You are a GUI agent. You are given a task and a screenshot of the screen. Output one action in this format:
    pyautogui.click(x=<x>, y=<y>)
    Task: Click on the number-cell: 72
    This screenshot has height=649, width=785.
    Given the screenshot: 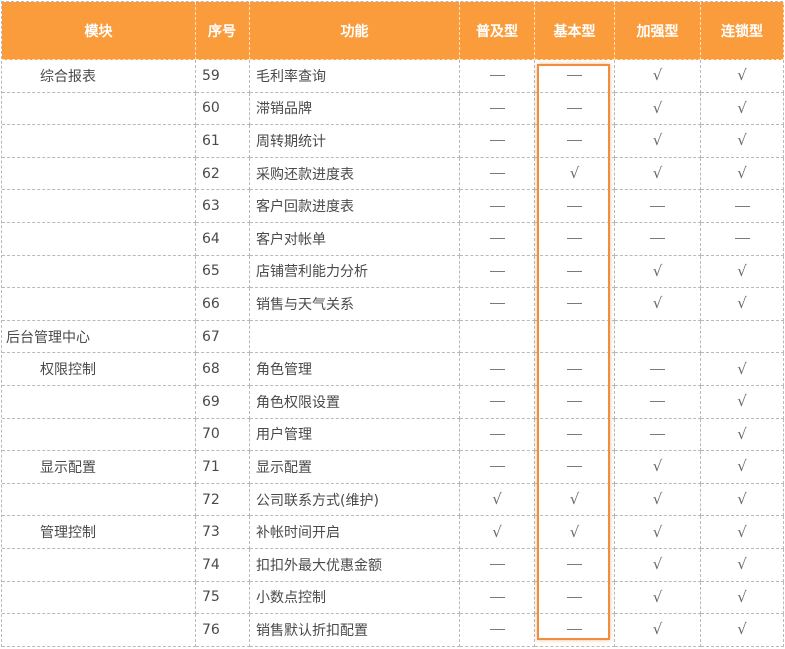 What is the action you would take?
    pyautogui.click(x=223, y=500)
    